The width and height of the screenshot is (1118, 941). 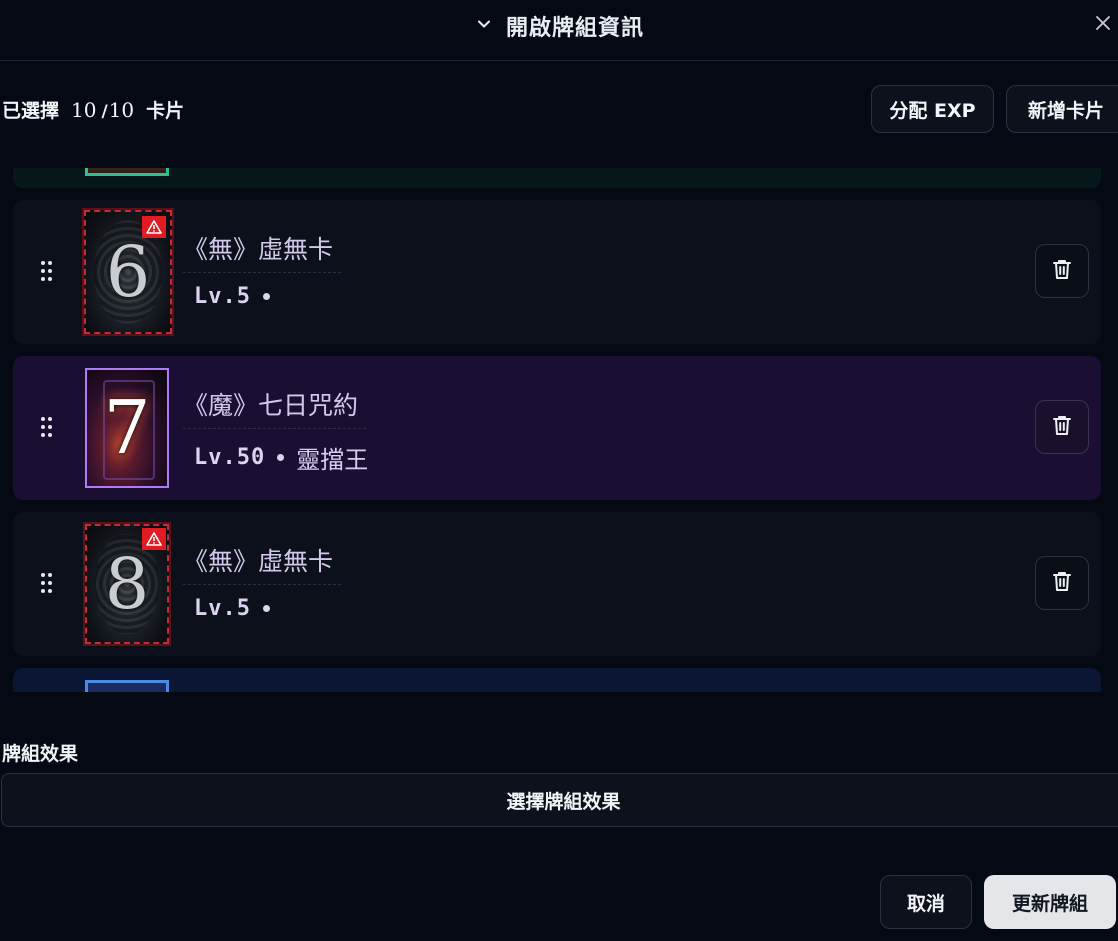 What do you see at coordinates (557, 680) in the screenshot?
I see `card-row-next` at bounding box center [557, 680].